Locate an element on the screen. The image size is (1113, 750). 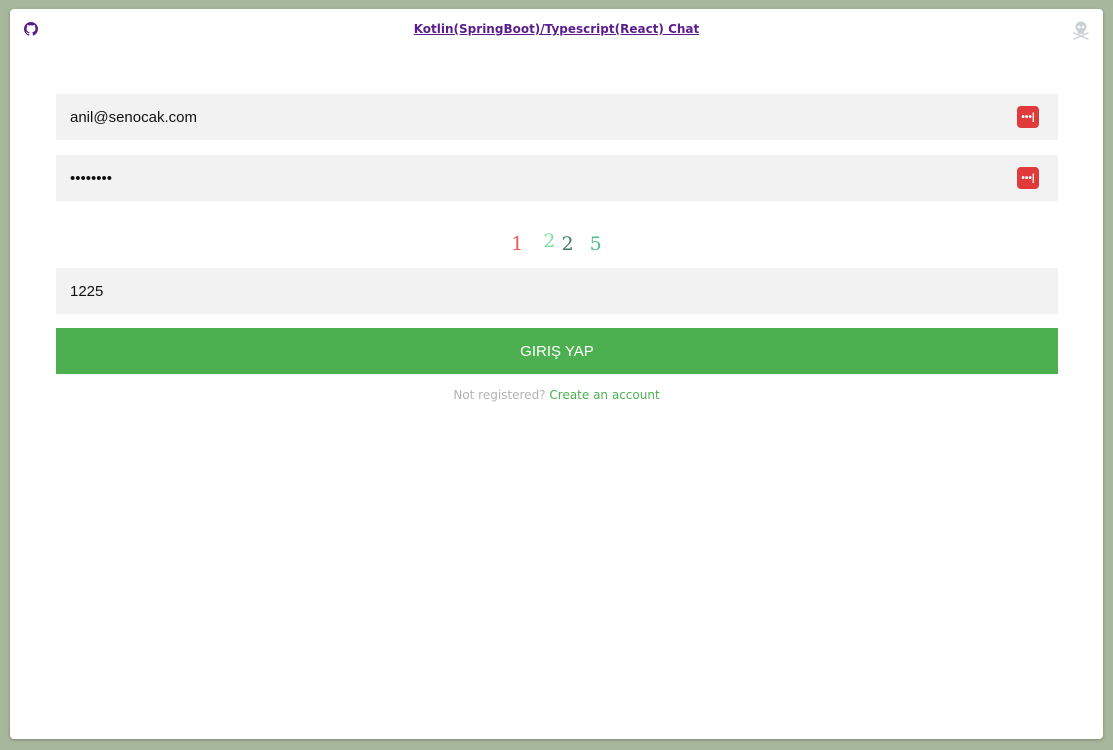
captcha-image: 1 2 2 5 is located at coordinates (556, 244).